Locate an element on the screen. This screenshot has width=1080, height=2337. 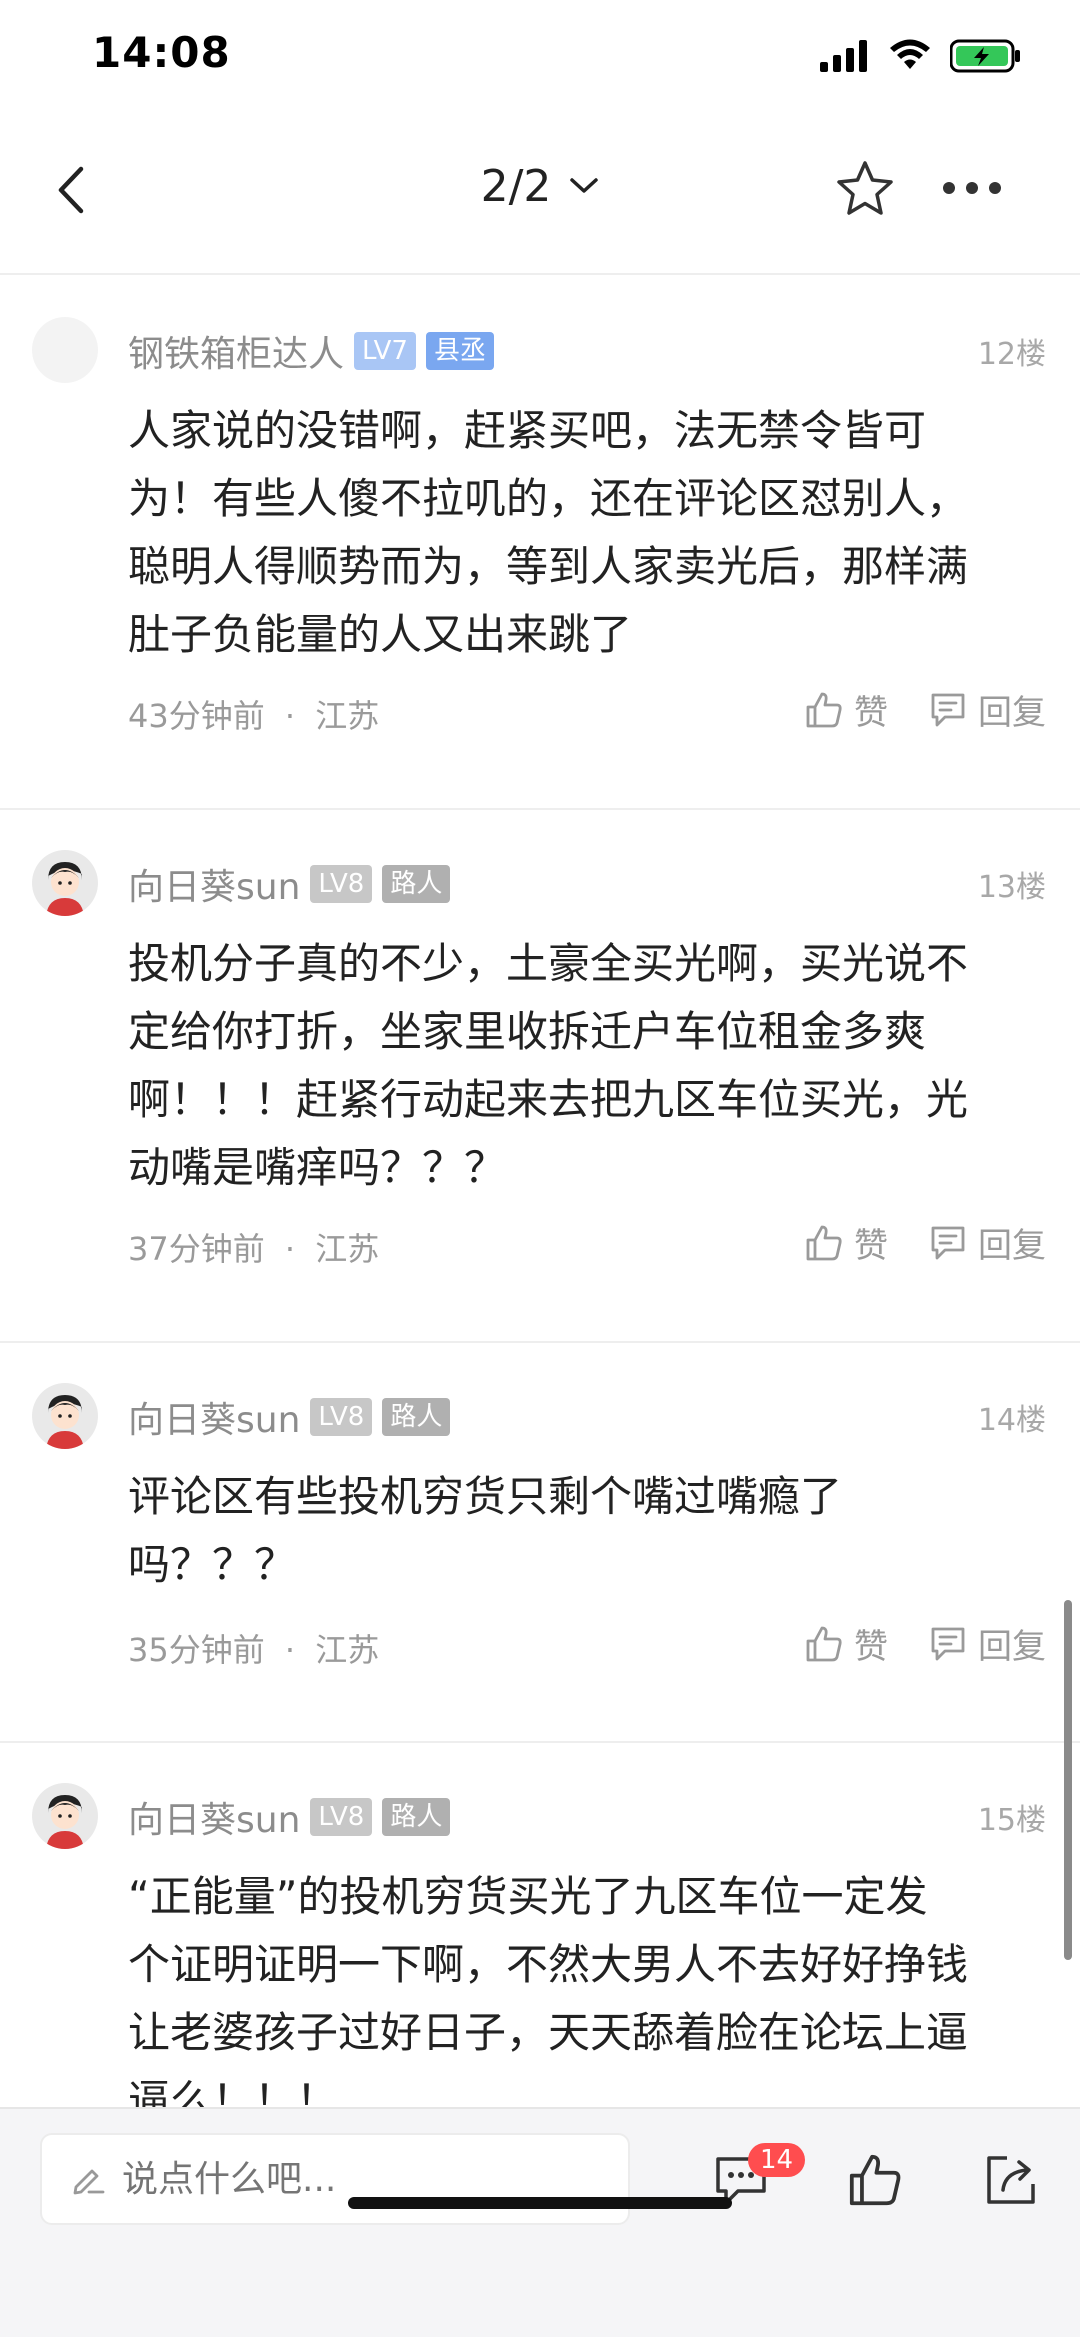
floor-number: 15楼 is located at coordinates (1011, 1820).